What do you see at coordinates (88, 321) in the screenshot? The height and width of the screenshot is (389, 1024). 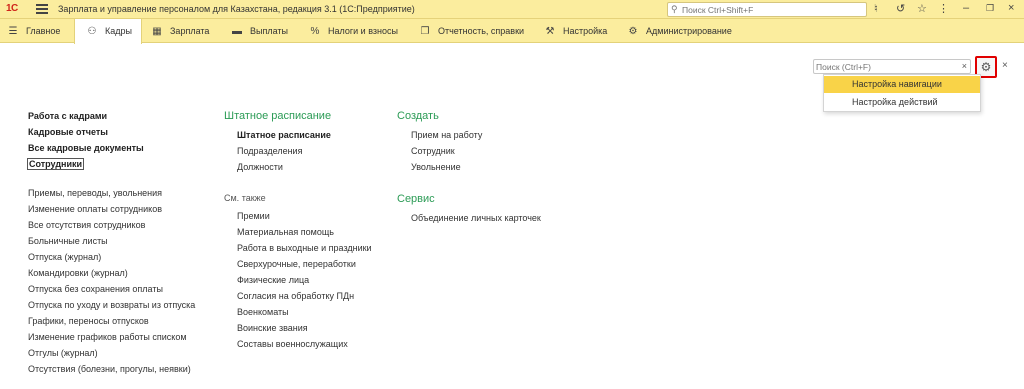 I see `list-item: Графики, переносы отпусков` at bounding box center [88, 321].